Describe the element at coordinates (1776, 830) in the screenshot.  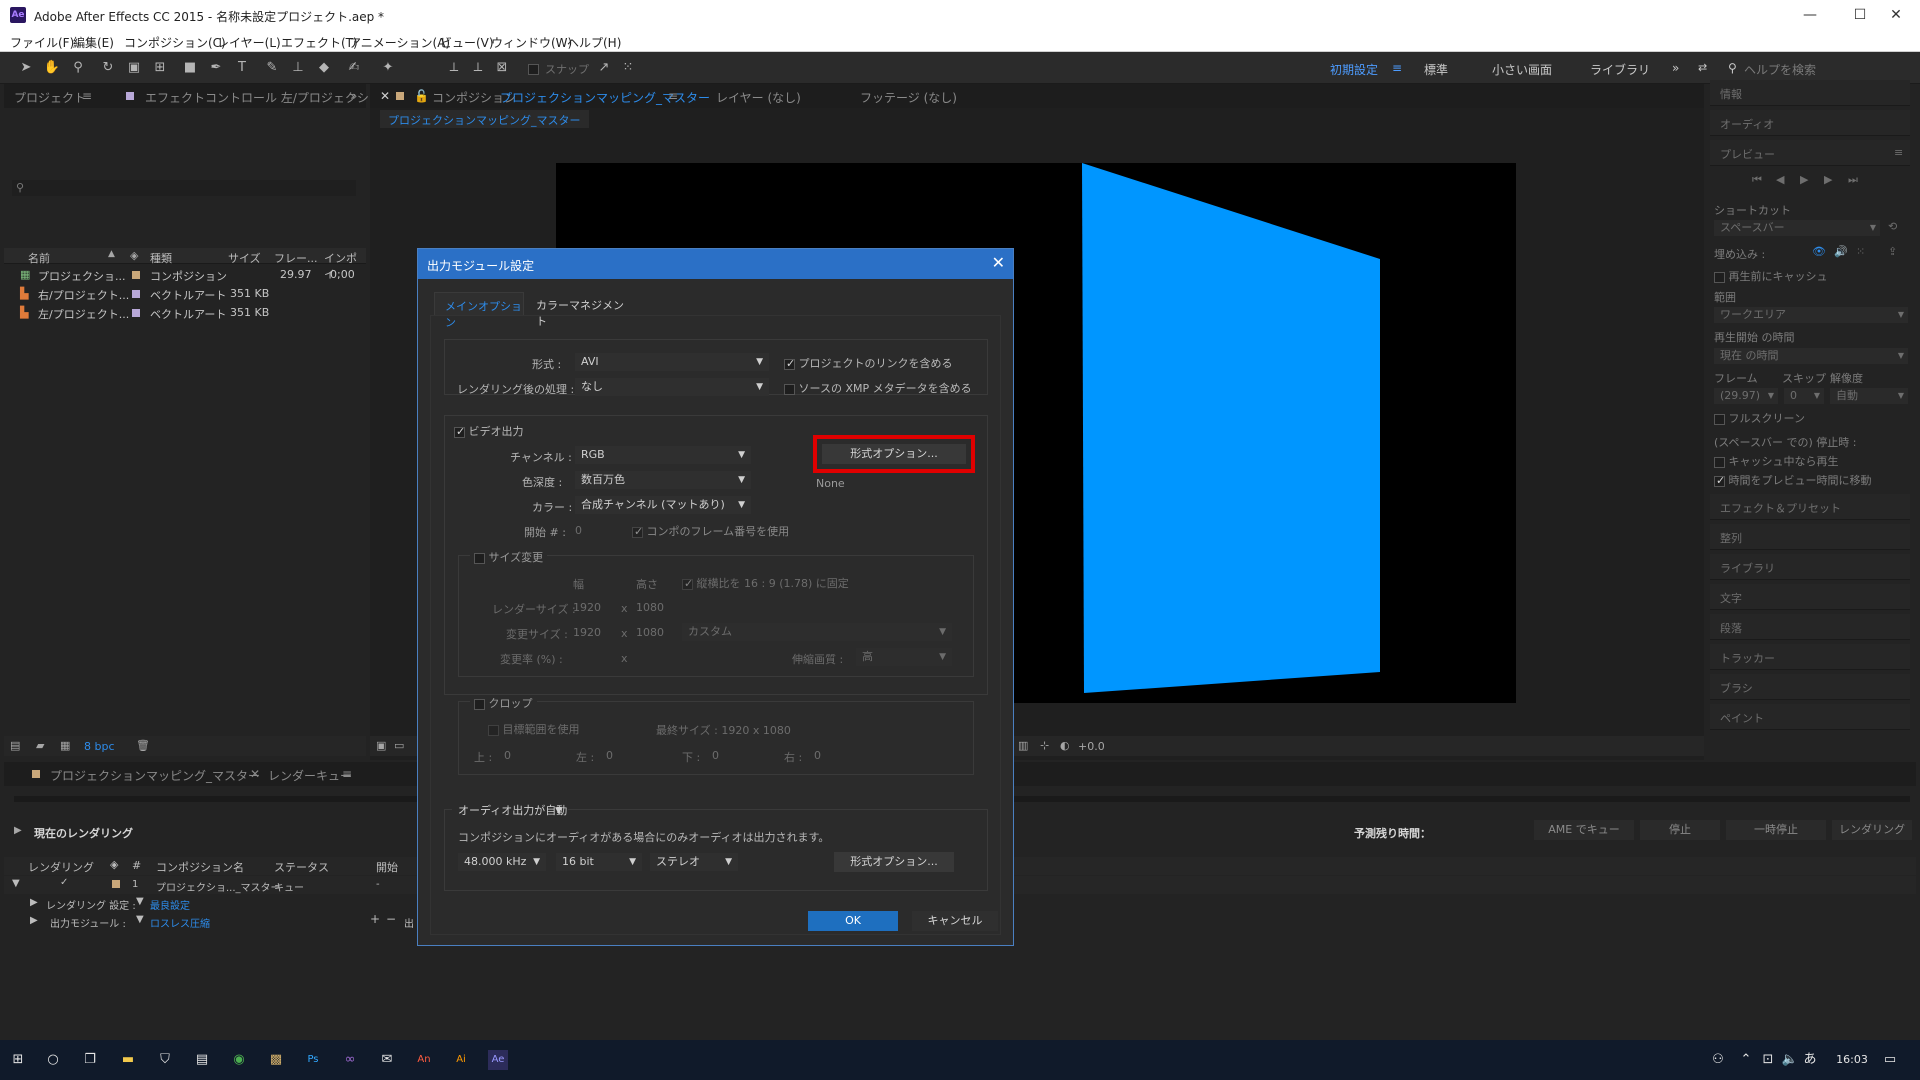
I see `pause-button: 一時停止` at that location.